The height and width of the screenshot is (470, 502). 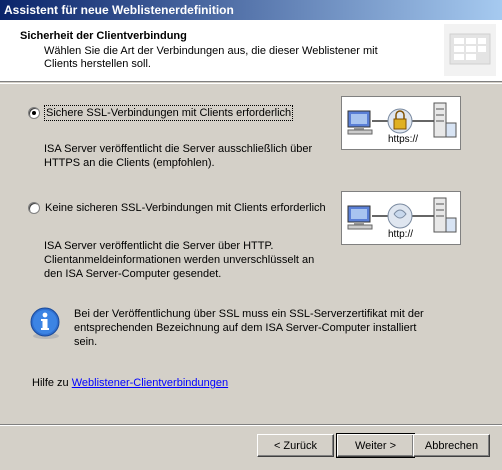 What do you see at coordinates (401, 218) in the screenshot?
I see `diagram-http: http://` at bounding box center [401, 218].